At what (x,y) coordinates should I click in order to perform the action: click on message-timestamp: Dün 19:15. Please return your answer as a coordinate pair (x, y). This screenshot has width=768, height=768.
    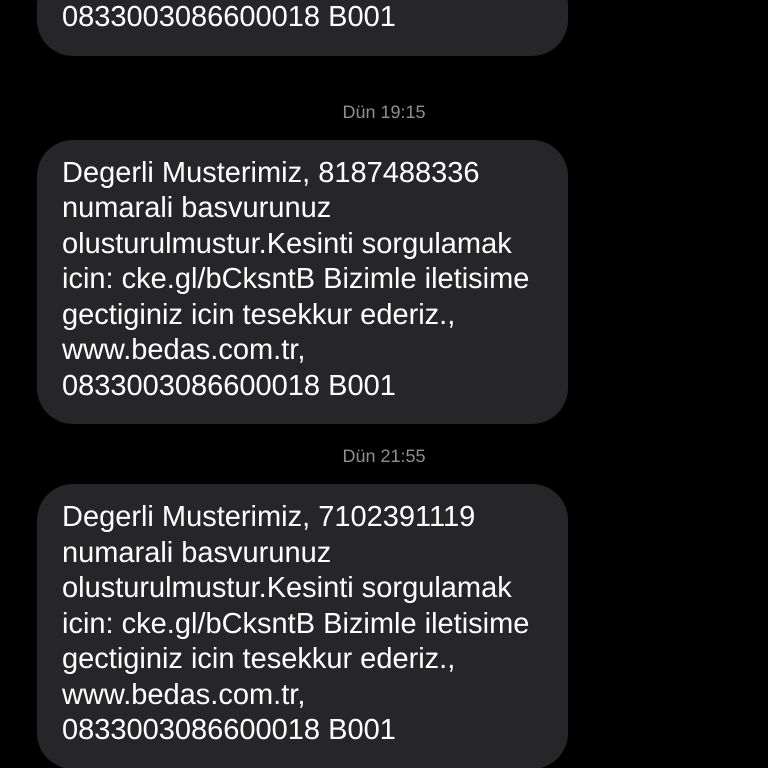
    Looking at the image, I should click on (384, 112).